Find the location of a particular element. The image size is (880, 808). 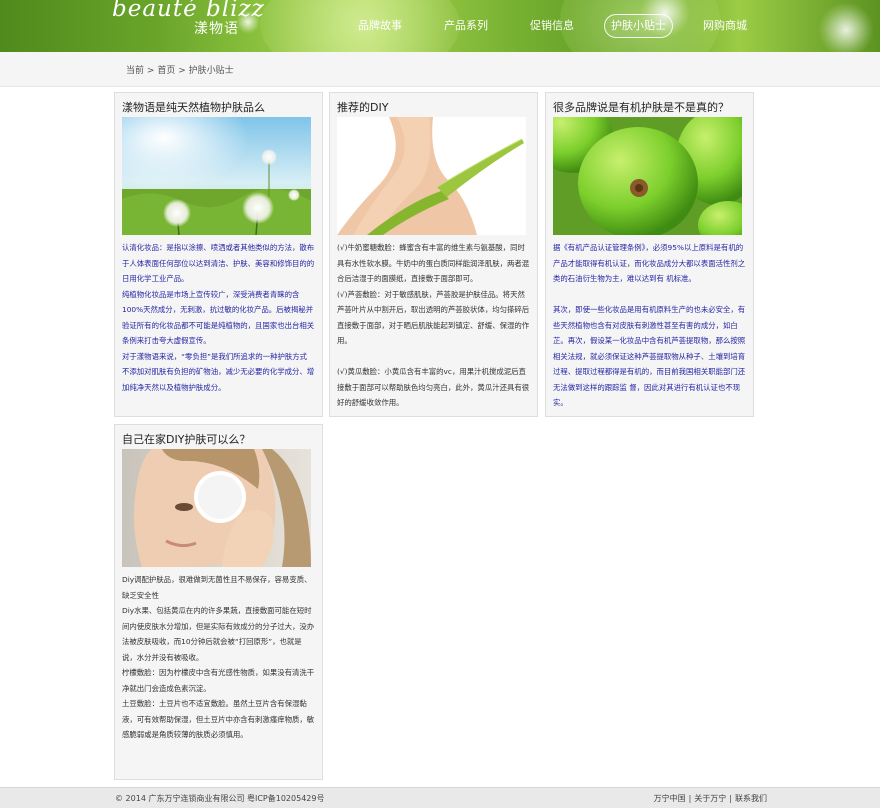

footer-link-watsons-china: 万宁中国 is located at coordinates (670, 798).